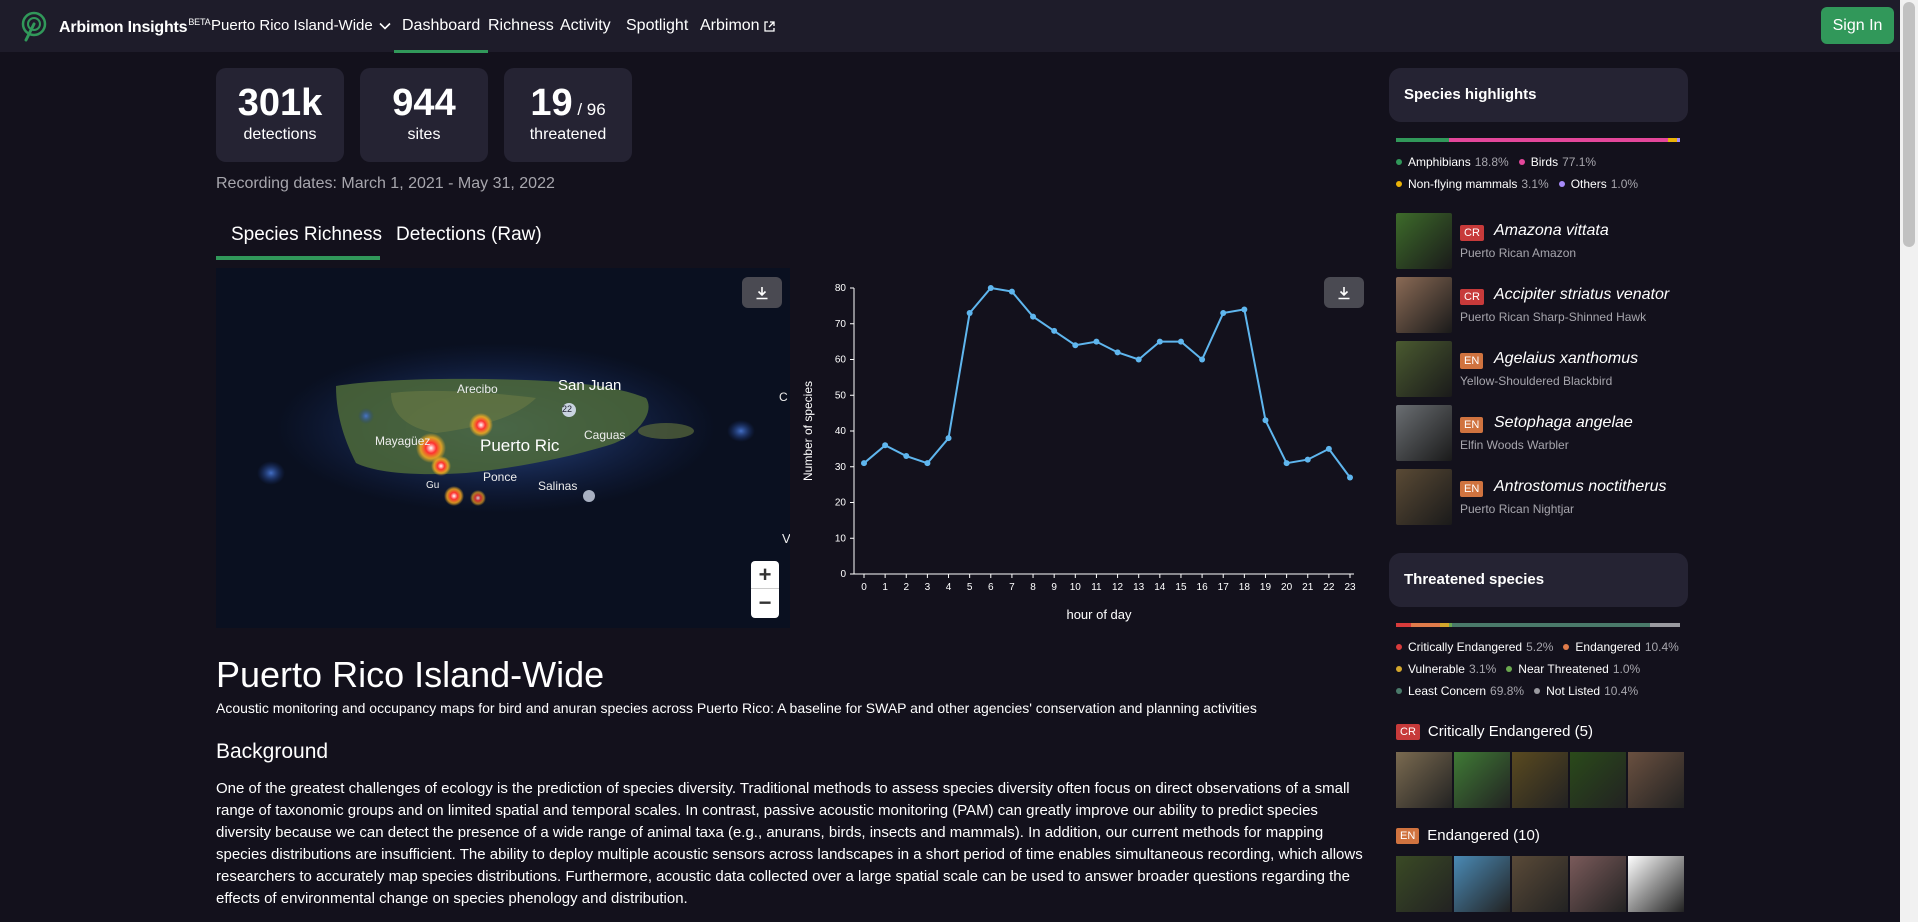 The width and height of the screenshot is (1918, 922). Describe the element at coordinates (605, 435) in the screenshot. I see `map-label-caguas: Caguas` at that location.